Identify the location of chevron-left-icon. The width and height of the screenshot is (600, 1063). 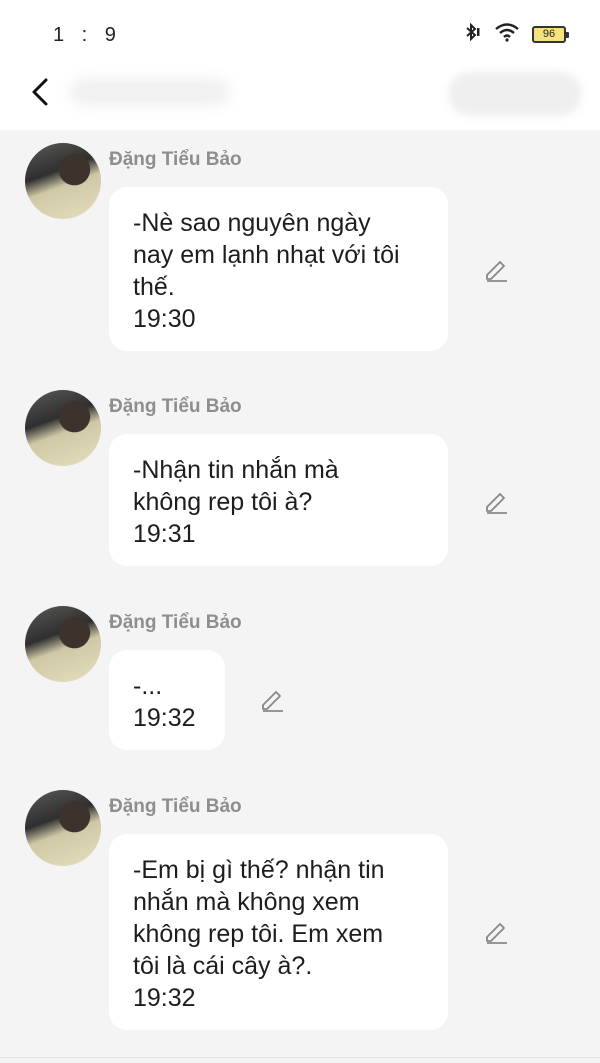
(40, 92).